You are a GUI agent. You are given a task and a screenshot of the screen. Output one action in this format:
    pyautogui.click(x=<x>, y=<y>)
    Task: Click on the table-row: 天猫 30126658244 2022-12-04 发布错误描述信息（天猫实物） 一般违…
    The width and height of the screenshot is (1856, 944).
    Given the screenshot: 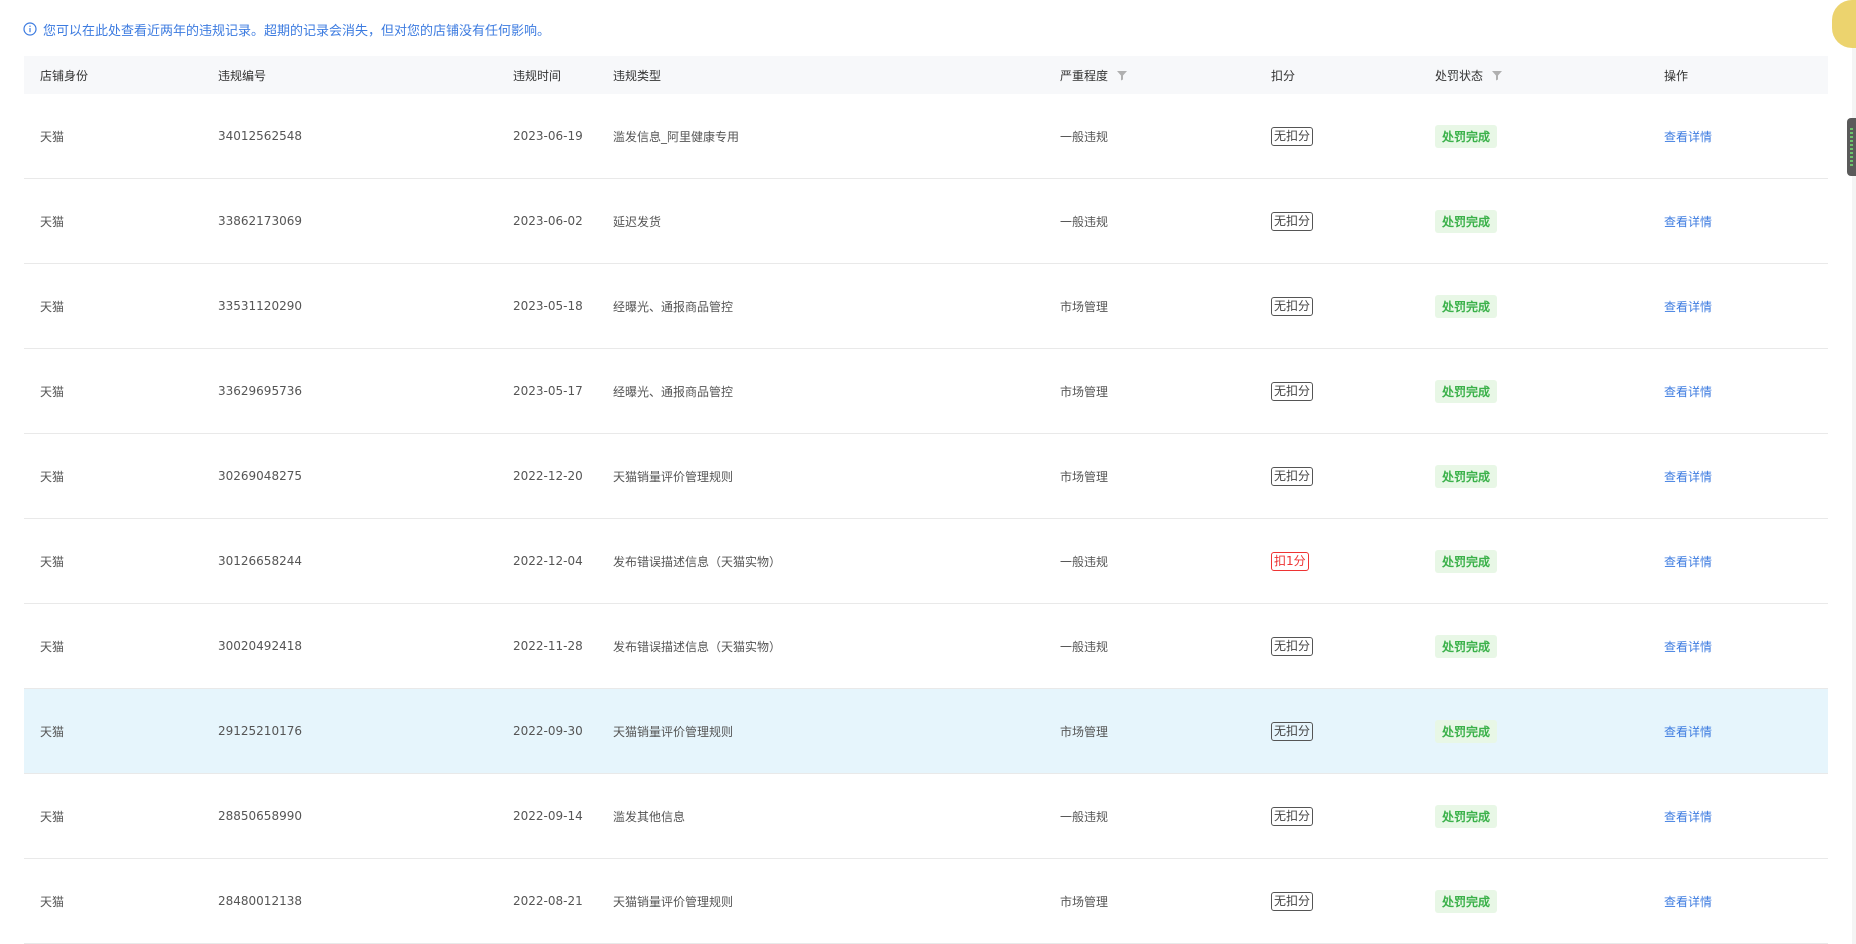 What is the action you would take?
    pyautogui.click(x=926, y=561)
    